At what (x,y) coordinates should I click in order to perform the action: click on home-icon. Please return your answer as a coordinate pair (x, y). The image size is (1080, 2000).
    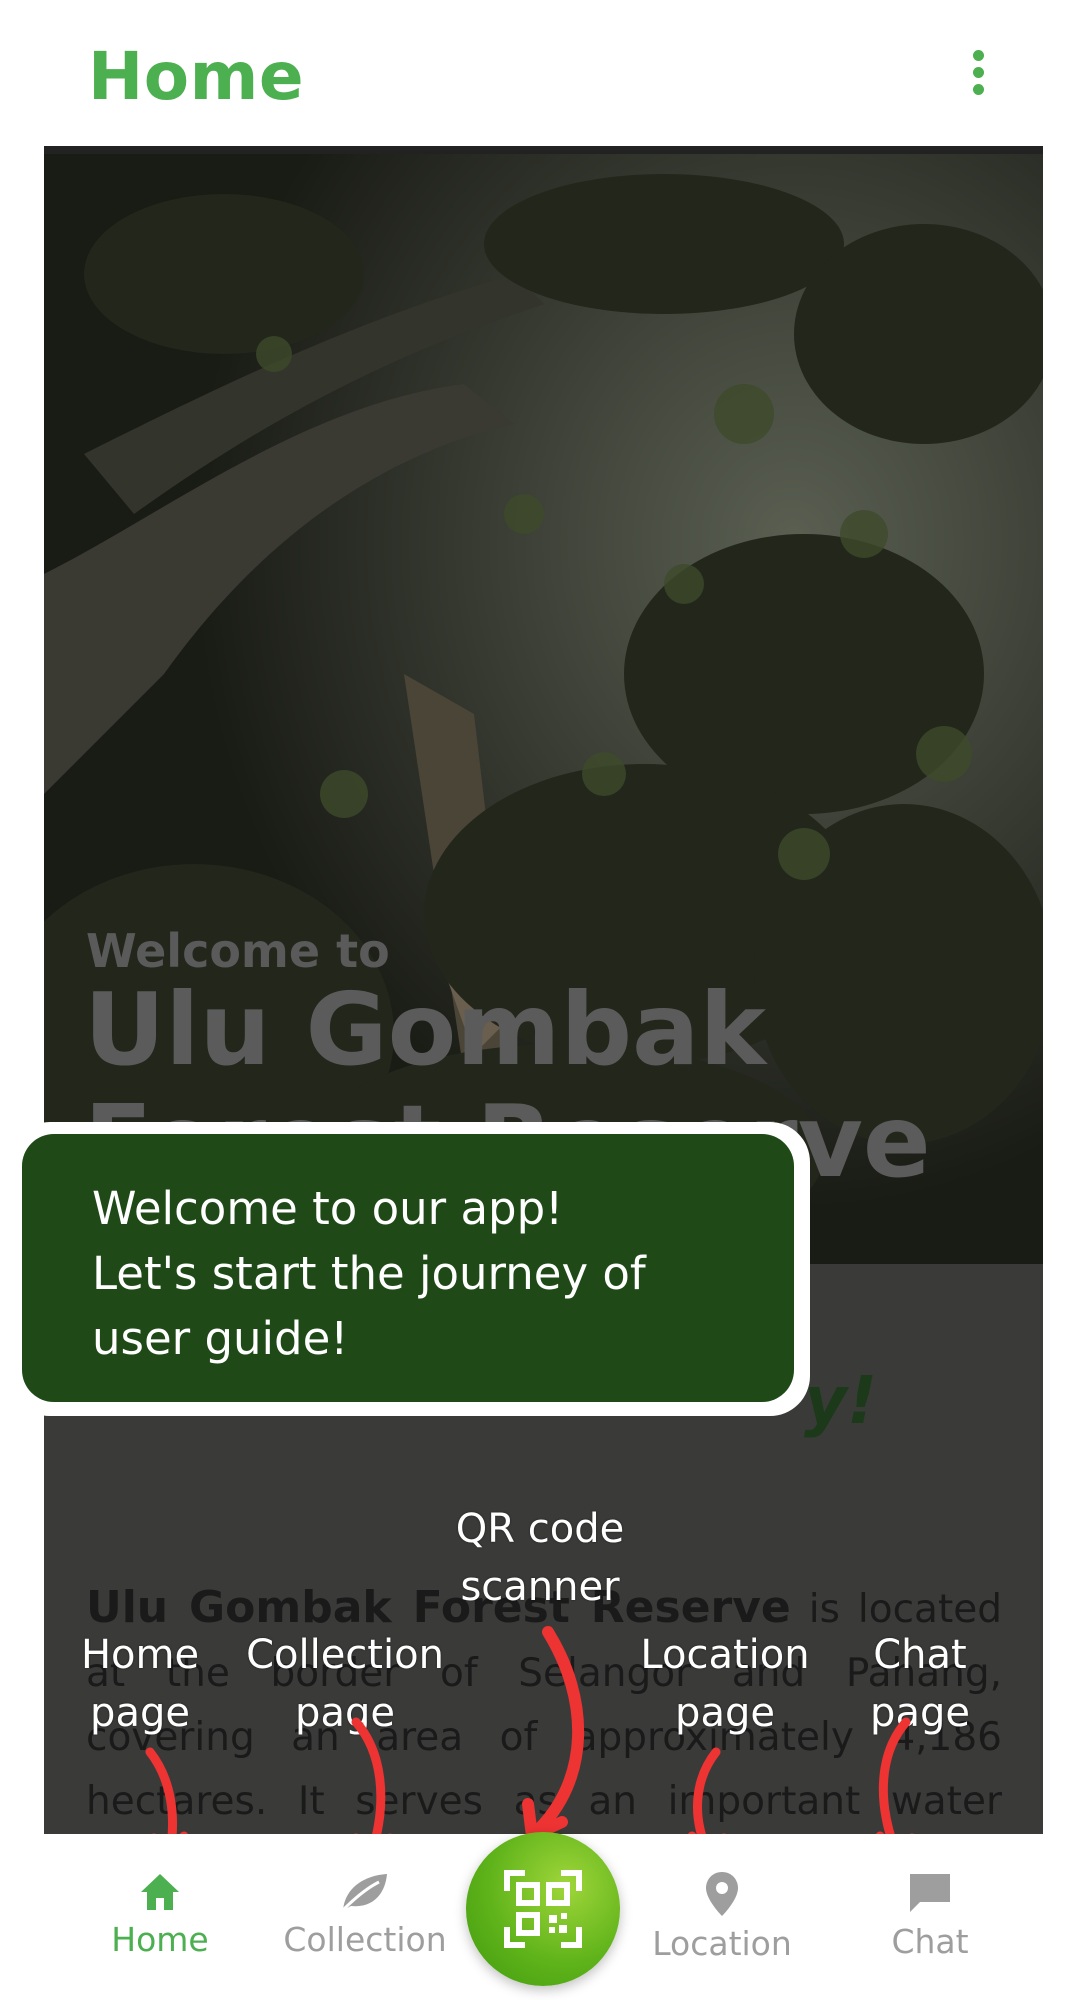
    Looking at the image, I should click on (160, 1892).